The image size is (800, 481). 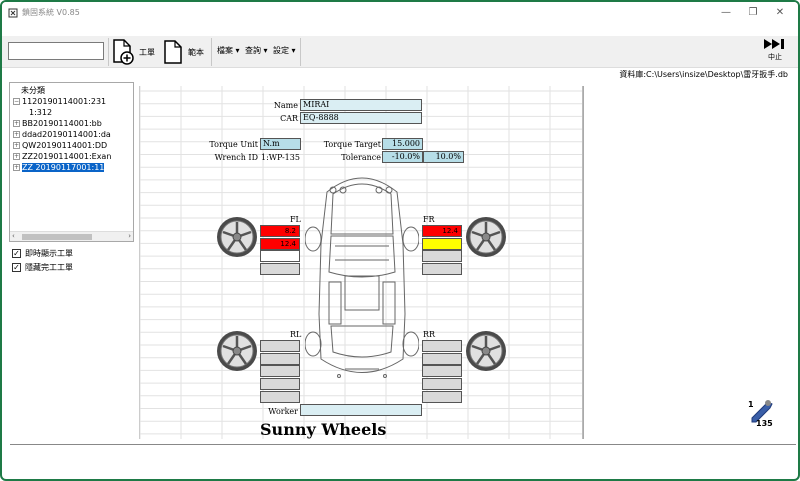 I want to click on tree-item-label: ddad20190114001:da, so click(x=66, y=134).